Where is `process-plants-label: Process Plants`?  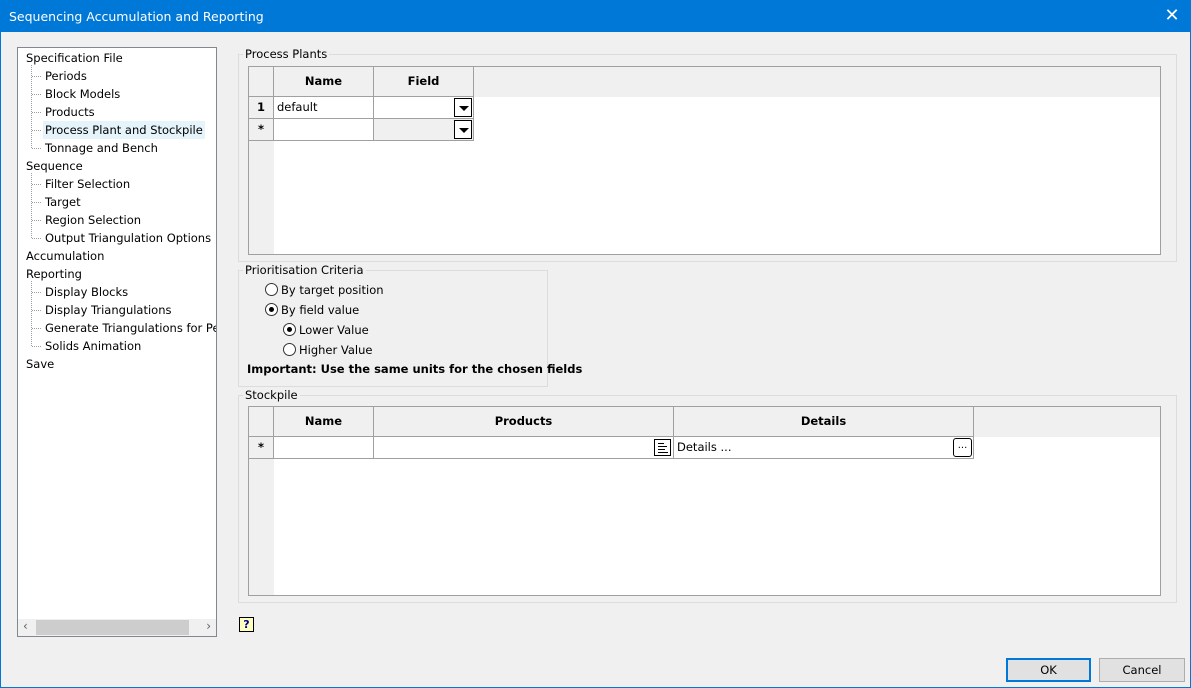 process-plants-label: Process Plants is located at coordinates (286, 54).